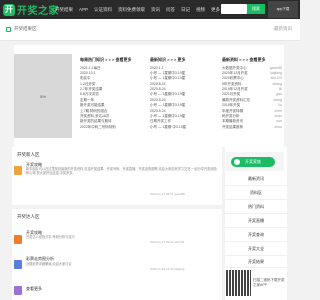  What do you see at coordinates (256, 235) in the screenshot?
I see `sidebar-item: 开奖查询` at bounding box center [256, 235].